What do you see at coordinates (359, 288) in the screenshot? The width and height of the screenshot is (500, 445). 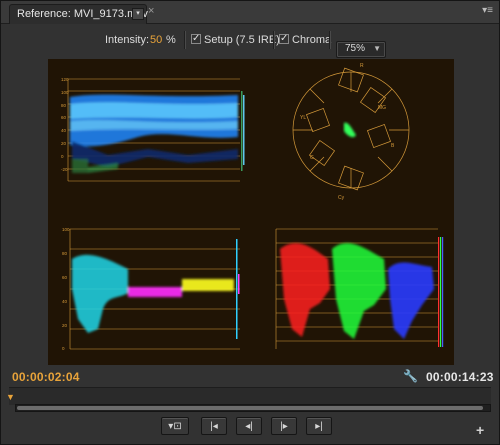 I see `rgb-parade` at bounding box center [359, 288].